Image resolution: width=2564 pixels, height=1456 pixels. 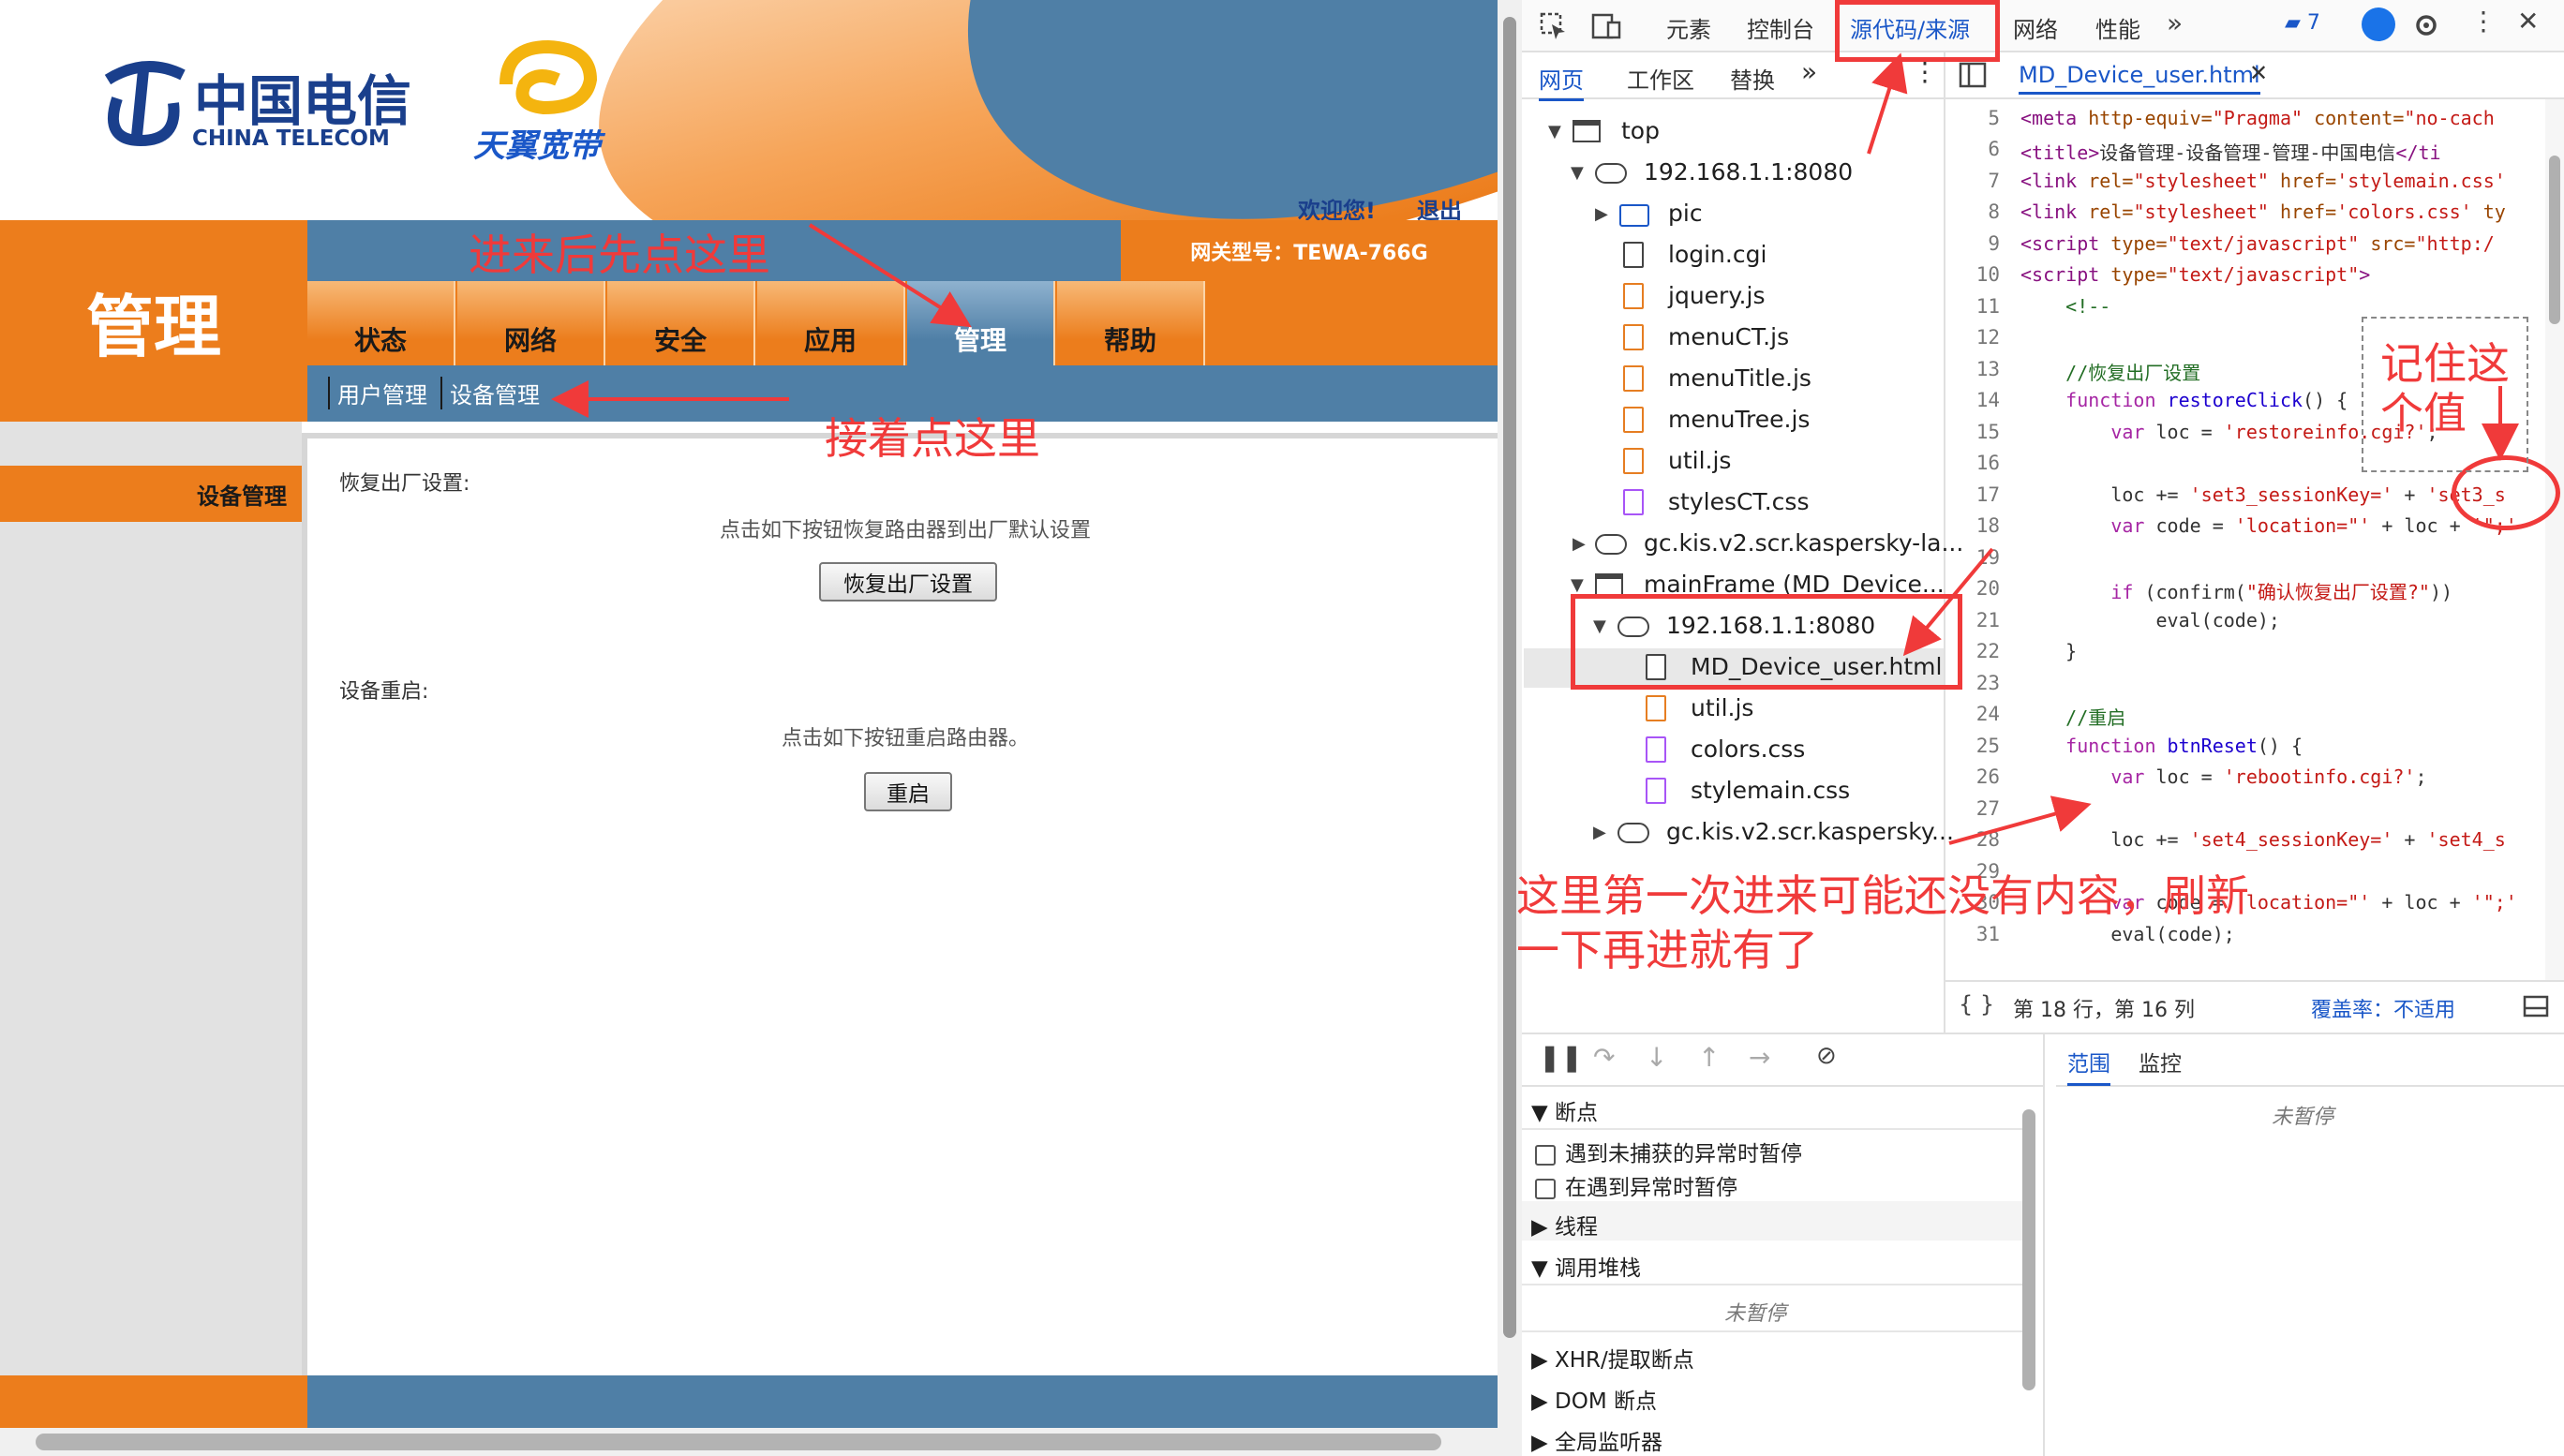 I want to click on arrow-to-management-tab, so click(x=890, y=275).